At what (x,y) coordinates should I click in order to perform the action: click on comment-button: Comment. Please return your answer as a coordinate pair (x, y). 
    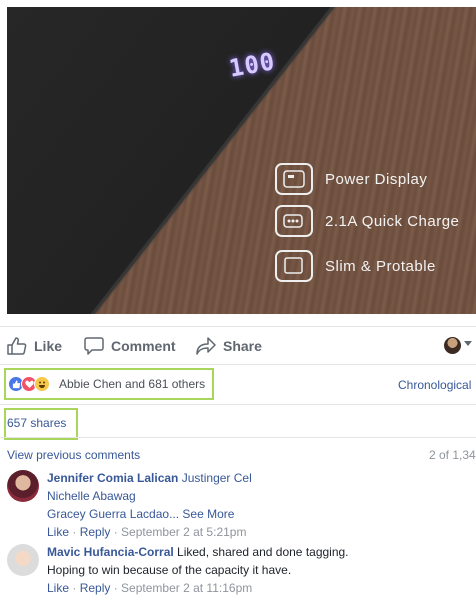
    Looking at the image, I should click on (130, 346).